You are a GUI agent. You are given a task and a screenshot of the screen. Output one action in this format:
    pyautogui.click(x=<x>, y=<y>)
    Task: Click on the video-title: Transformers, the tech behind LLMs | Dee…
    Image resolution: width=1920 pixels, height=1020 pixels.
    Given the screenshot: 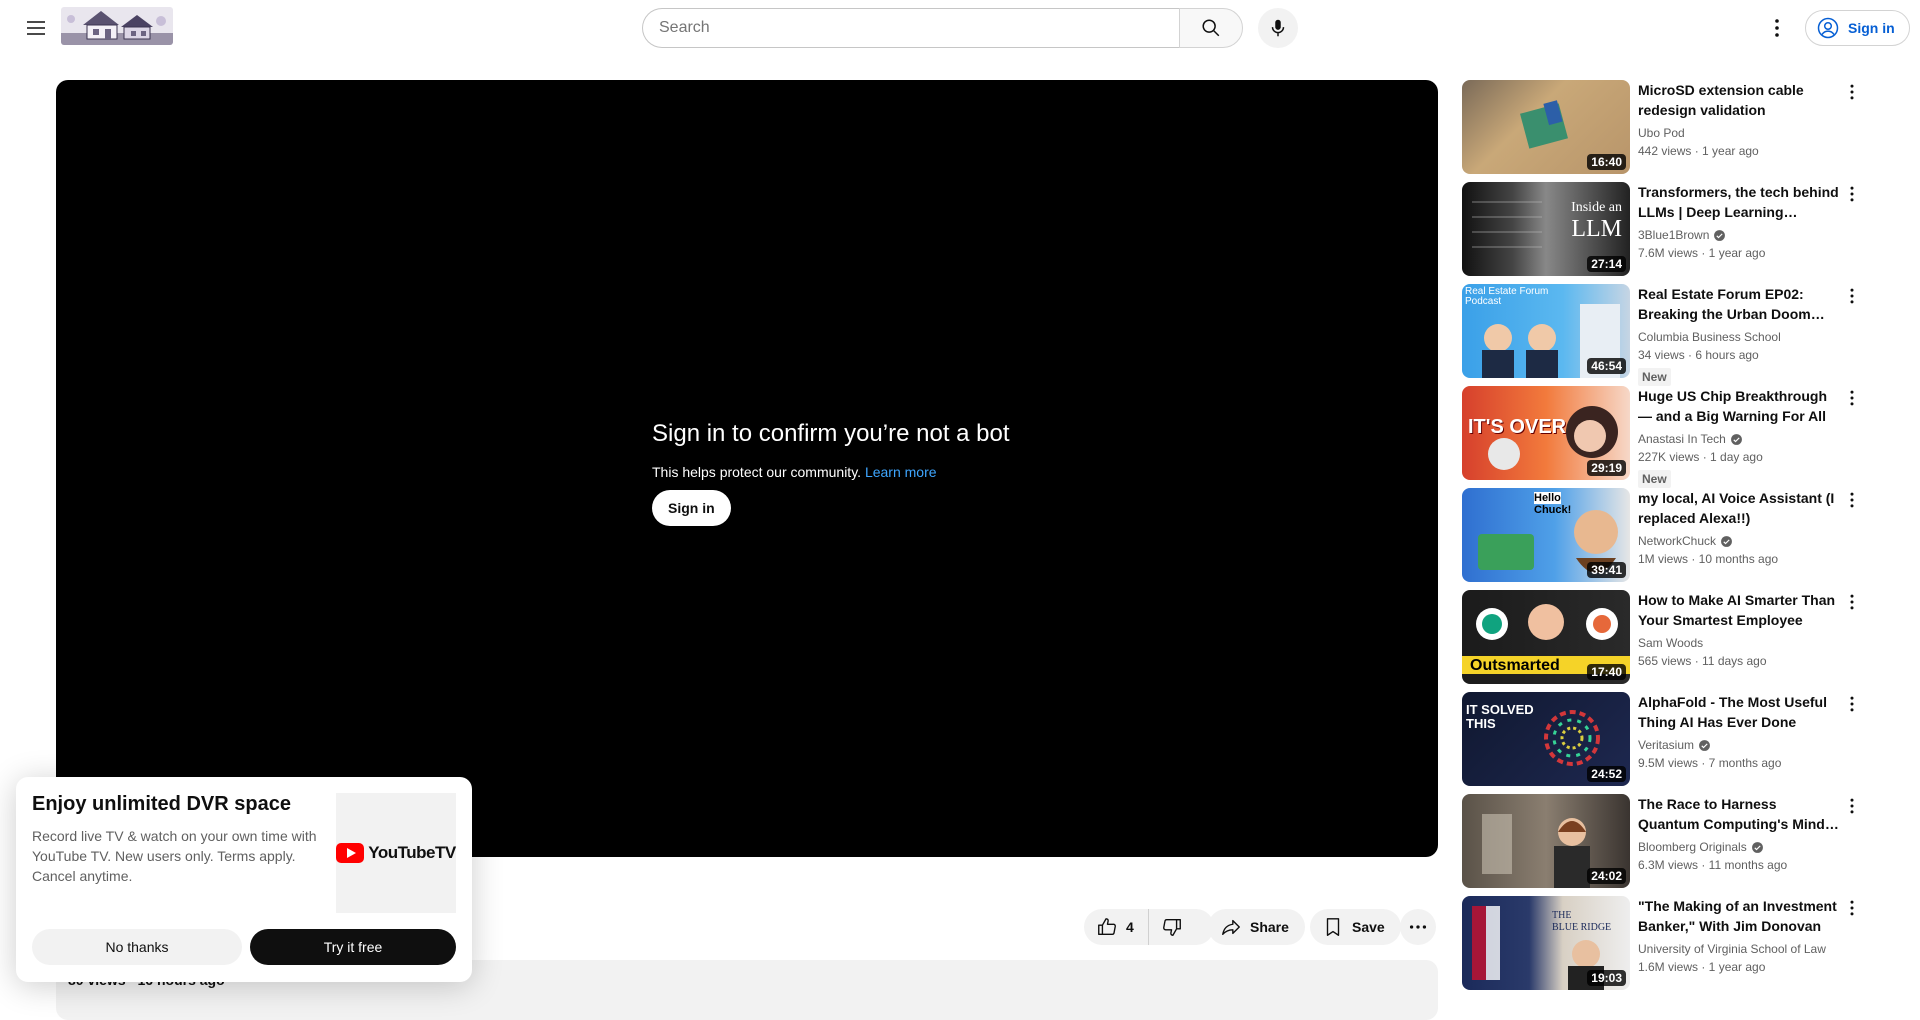 What is the action you would take?
    pyautogui.click(x=1739, y=202)
    